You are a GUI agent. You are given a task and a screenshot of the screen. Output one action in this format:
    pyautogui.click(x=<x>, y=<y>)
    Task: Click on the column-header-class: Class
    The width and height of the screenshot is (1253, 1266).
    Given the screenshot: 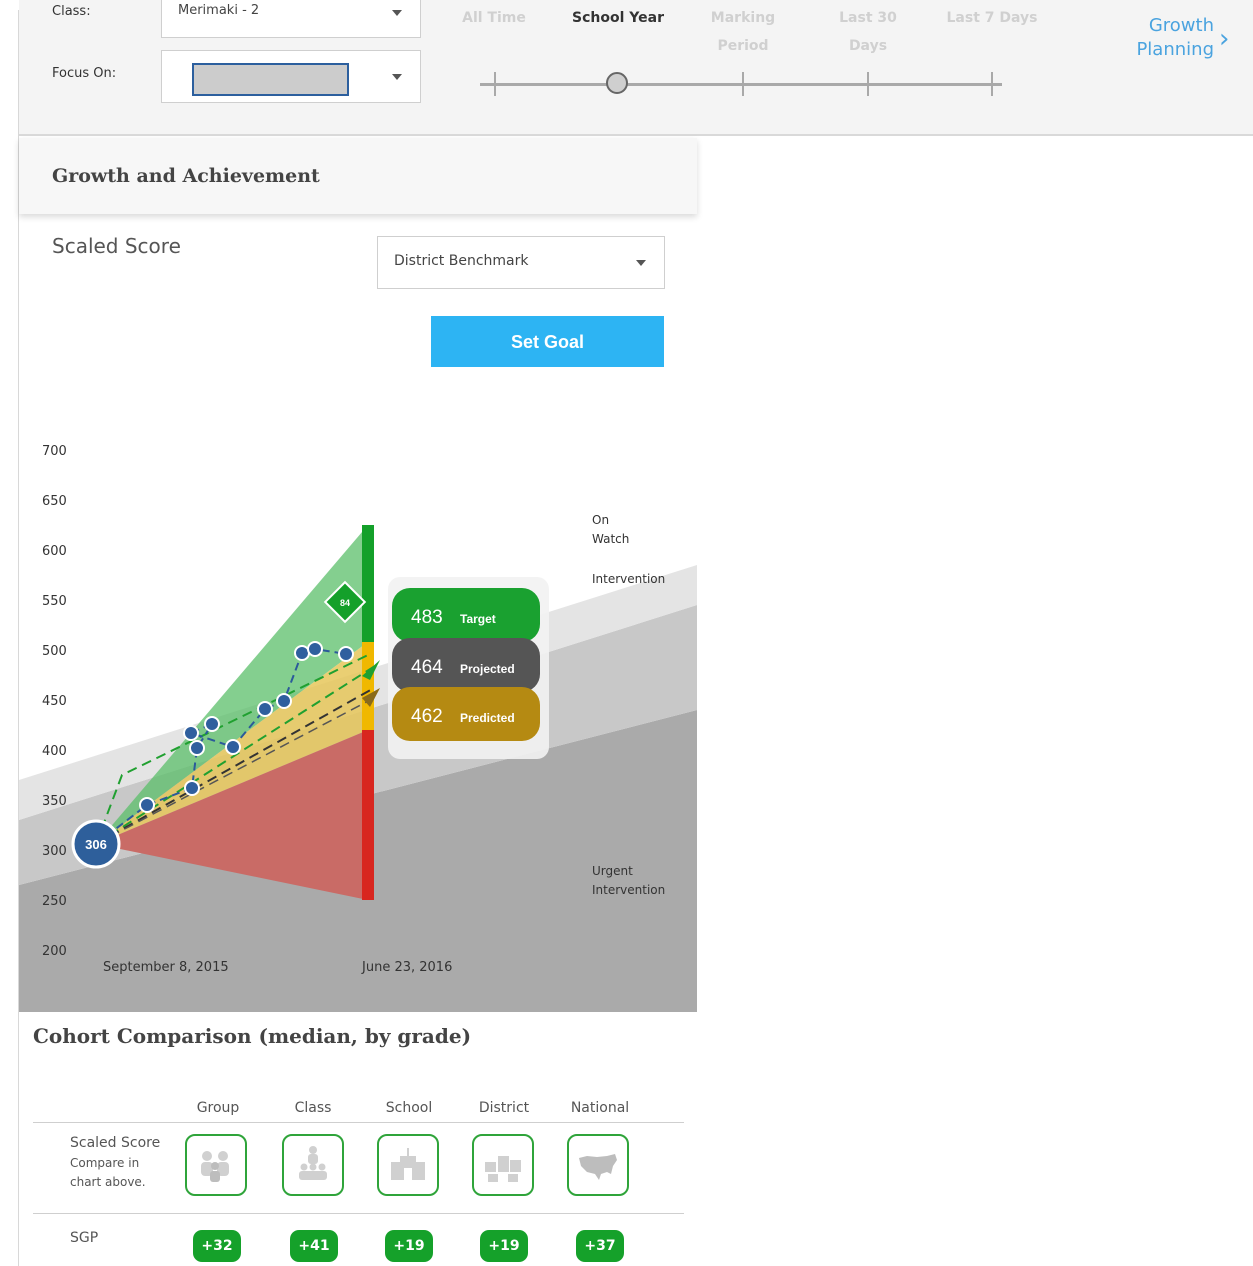 What is the action you would take?
    pyautogui.click(x=313, y=1108)
    